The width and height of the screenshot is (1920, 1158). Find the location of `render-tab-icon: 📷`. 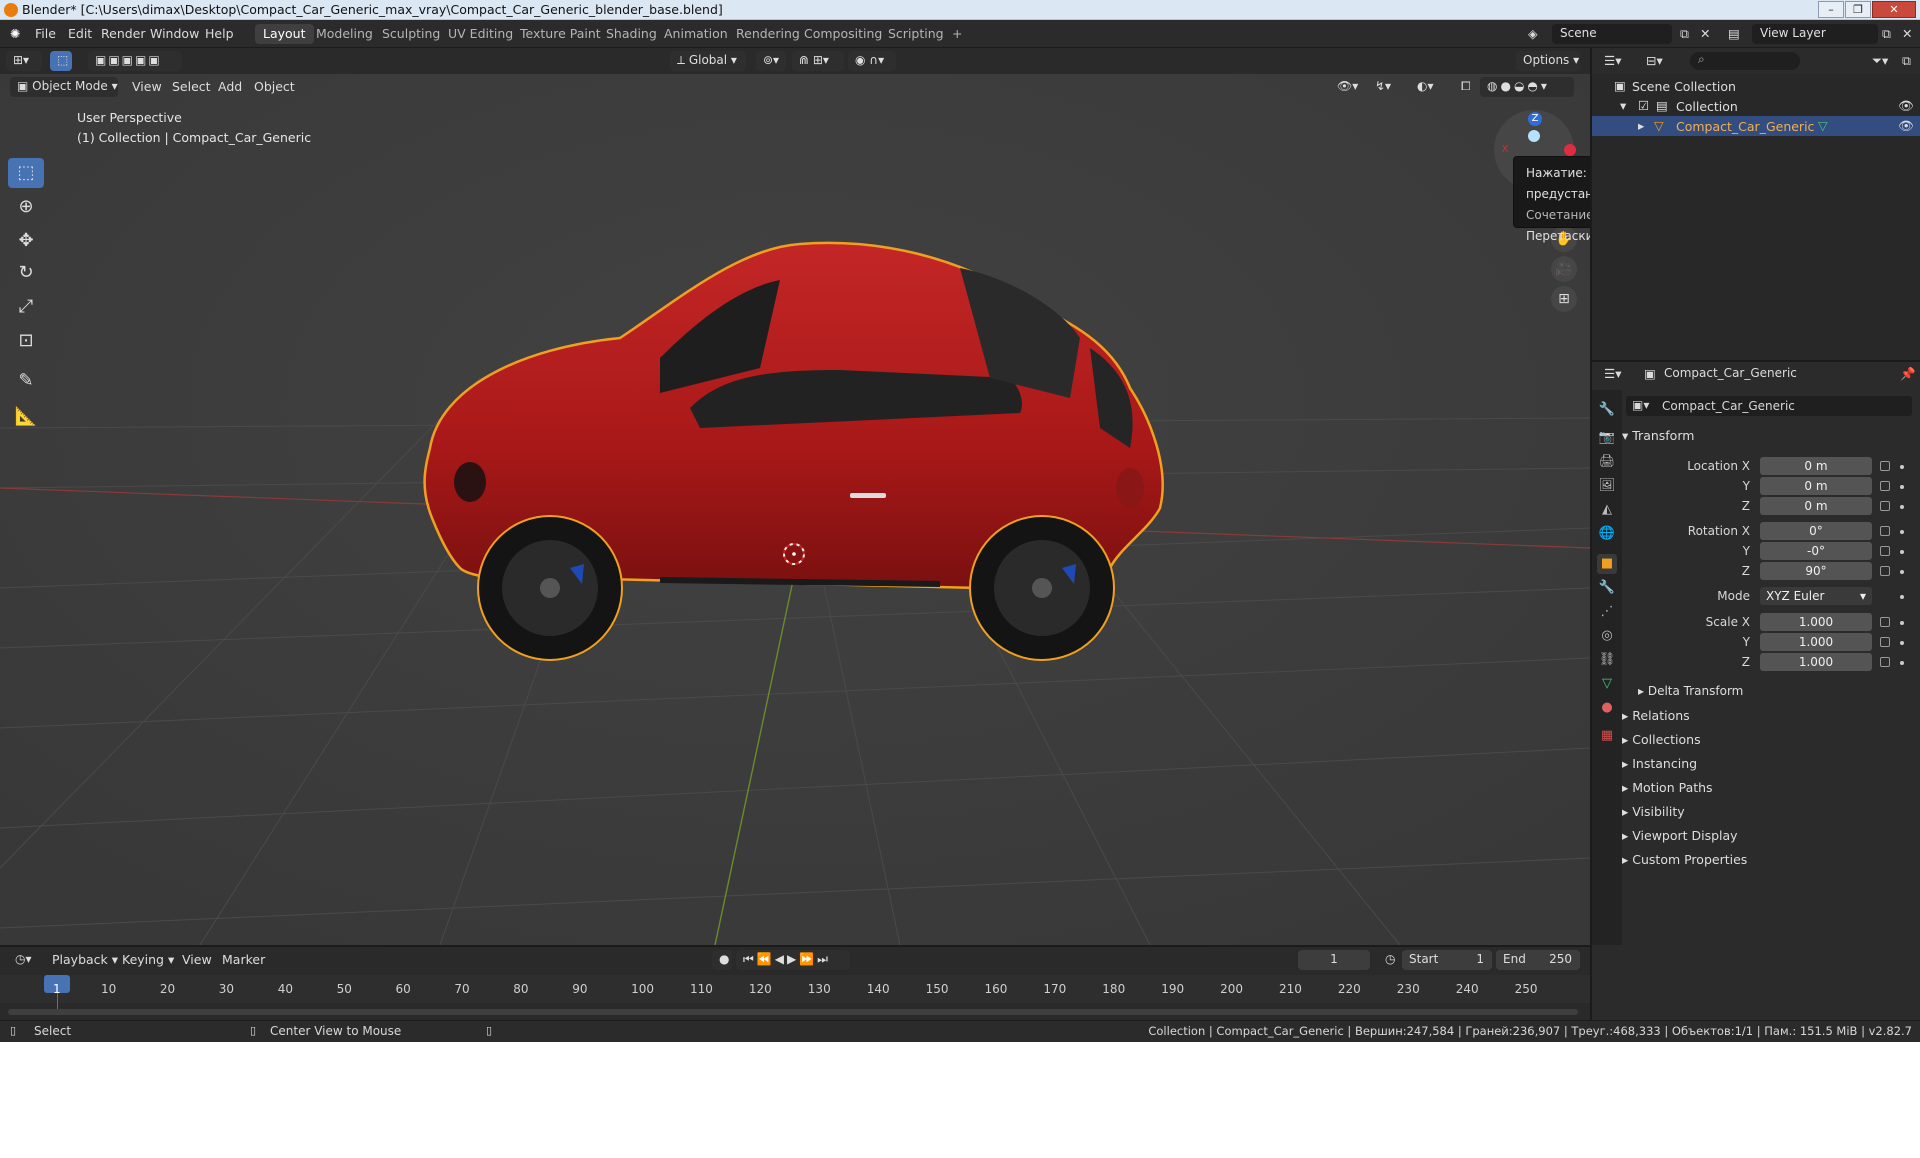

render-tab-icon: 📷 is located at coordinates (1607, 438).